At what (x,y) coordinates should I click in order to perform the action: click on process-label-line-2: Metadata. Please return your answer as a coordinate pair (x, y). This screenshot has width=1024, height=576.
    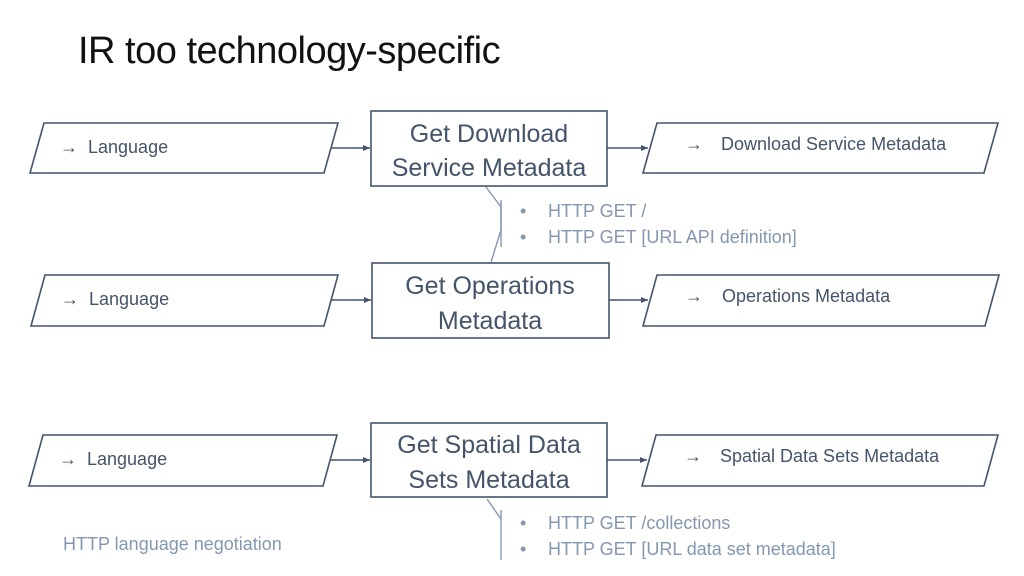
    Looking at the image, I should click on (490, 321).